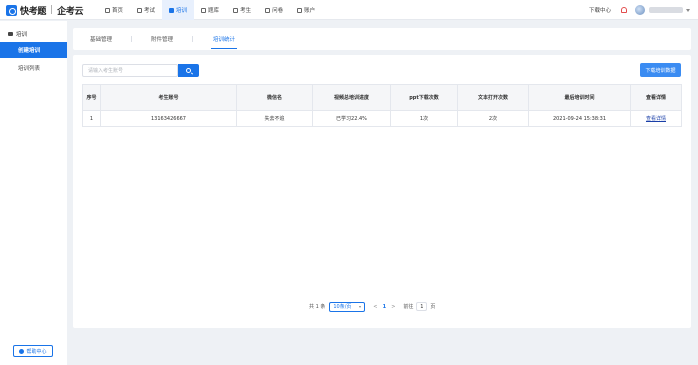 The width and height of the screenshot is (698, 365). Describe the element at coordinates (278, 11) in the screenshot. I see `nav-item-label: 问卷` at that location.